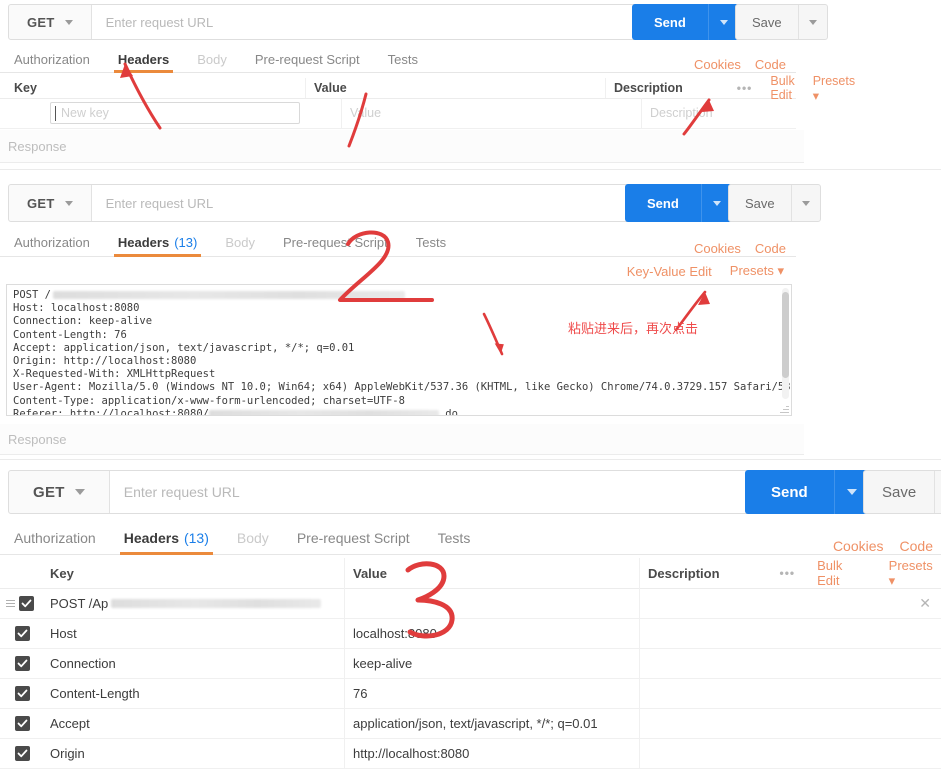 The height and width of the screenshot is (771, 941). I want to click on new-value-input: Value, so click(492, 113).